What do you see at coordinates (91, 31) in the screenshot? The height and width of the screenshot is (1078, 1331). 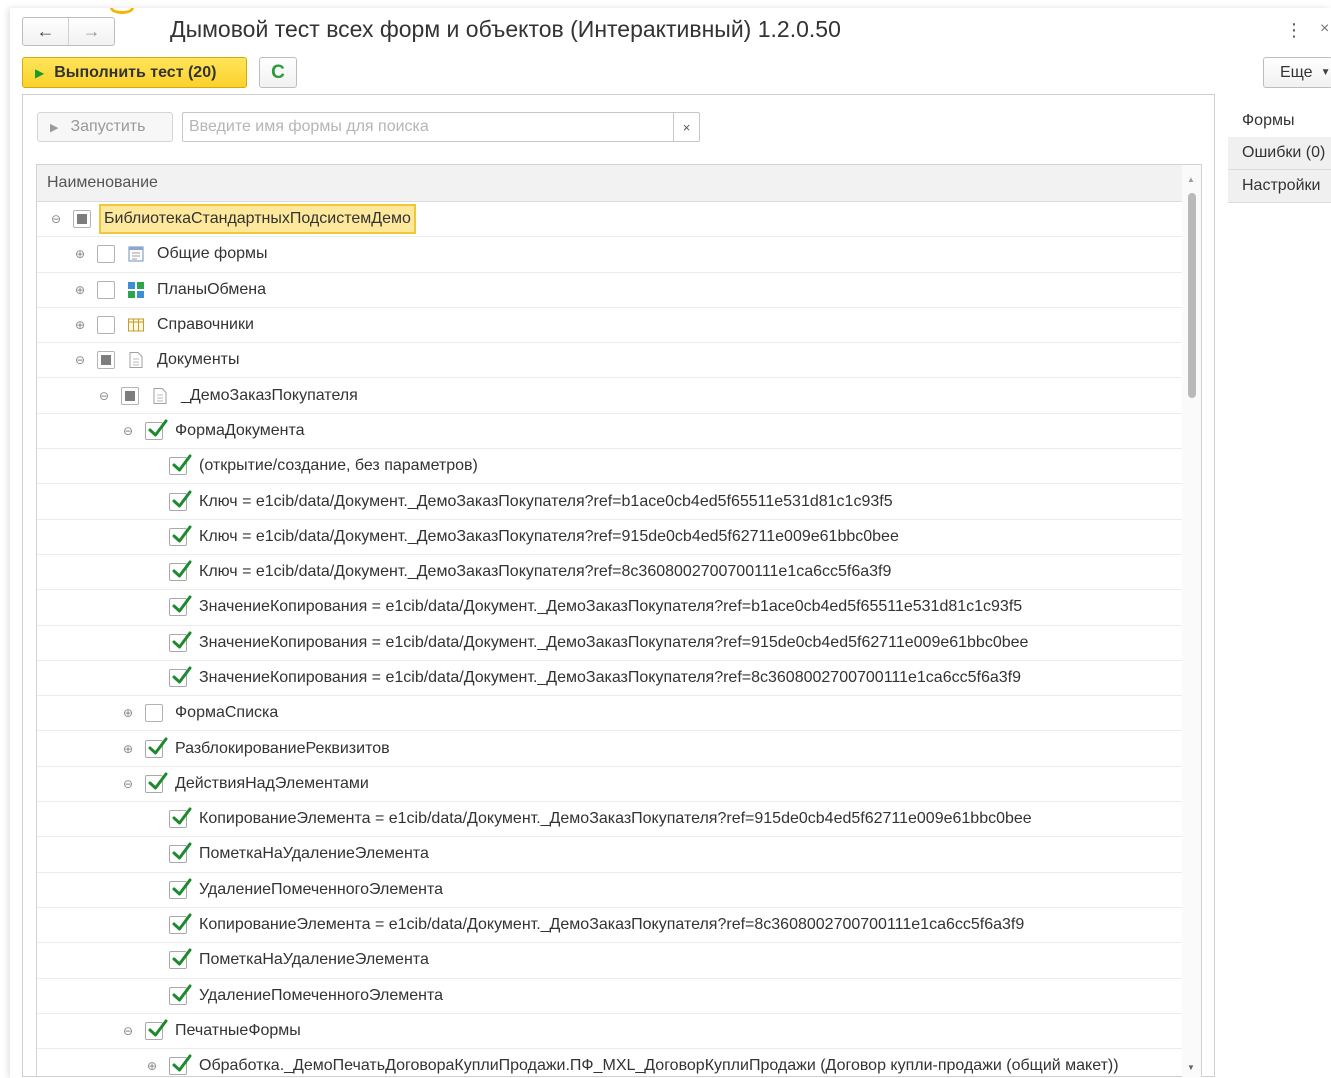 I see `forward-arrow-icon: →` at bounding box center [91, 31].